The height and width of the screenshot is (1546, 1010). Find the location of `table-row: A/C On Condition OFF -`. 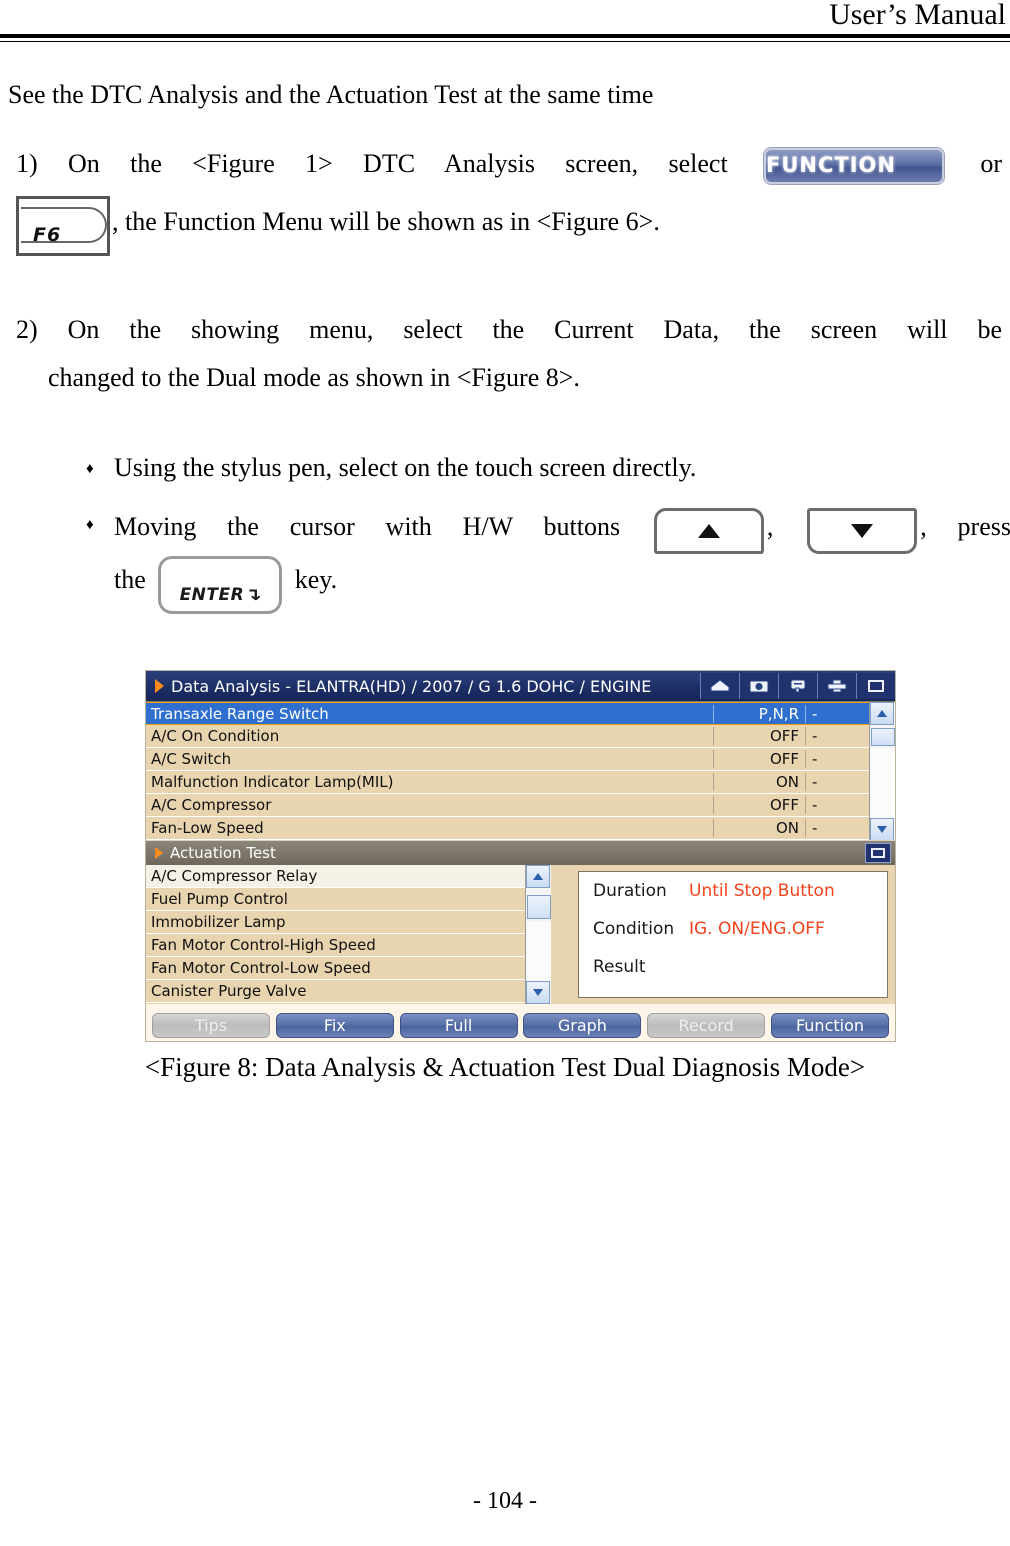

table-row: A/C On Condition OFF - is located at coordinates (520, 736).